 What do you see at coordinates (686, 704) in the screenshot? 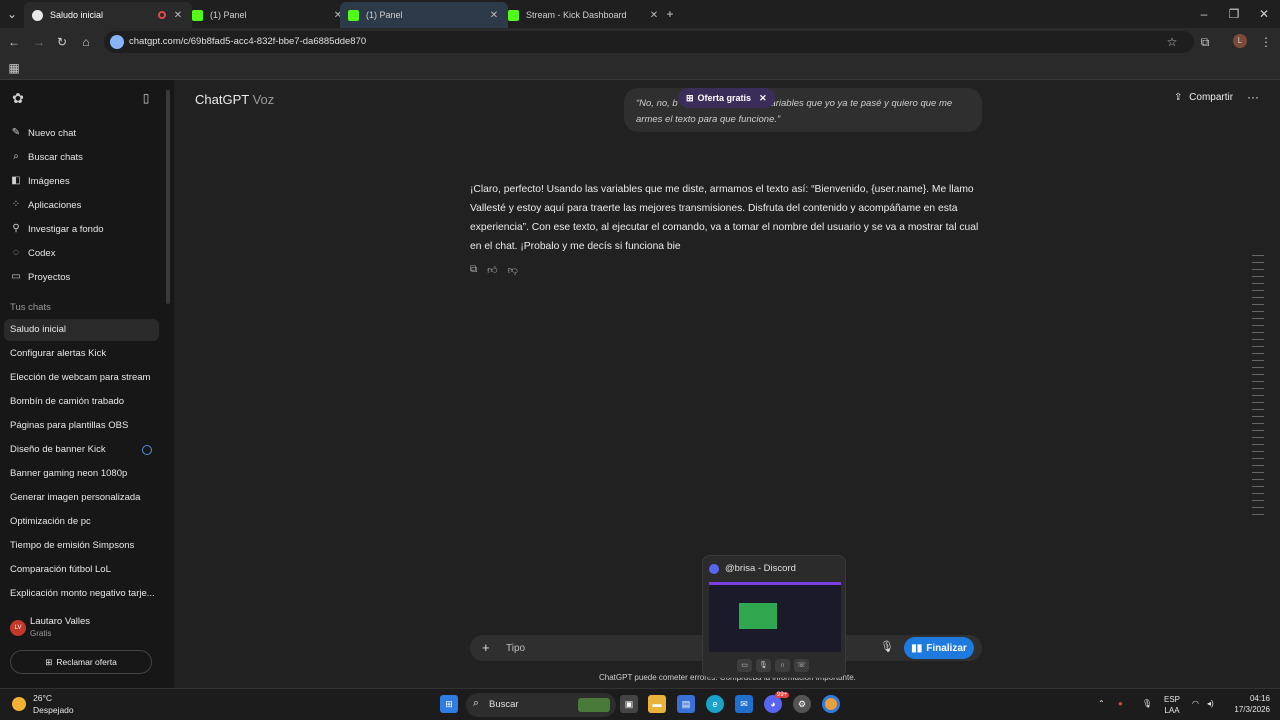
I see `store-icon: ▤` at bounding box center [686, 704].